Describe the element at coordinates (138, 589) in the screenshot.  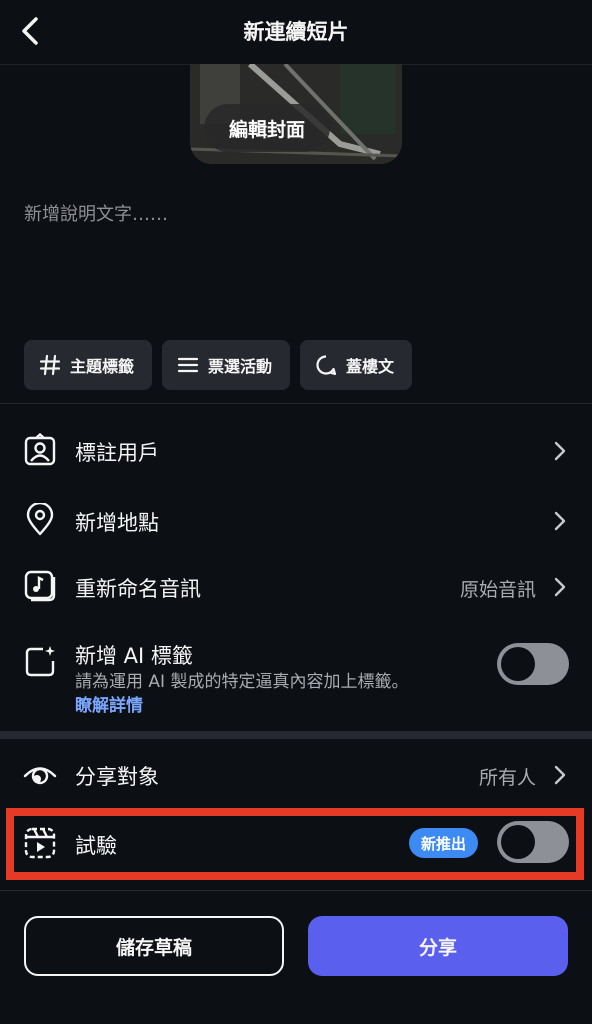
I see `row-label: 重新命名音訊` at that location.